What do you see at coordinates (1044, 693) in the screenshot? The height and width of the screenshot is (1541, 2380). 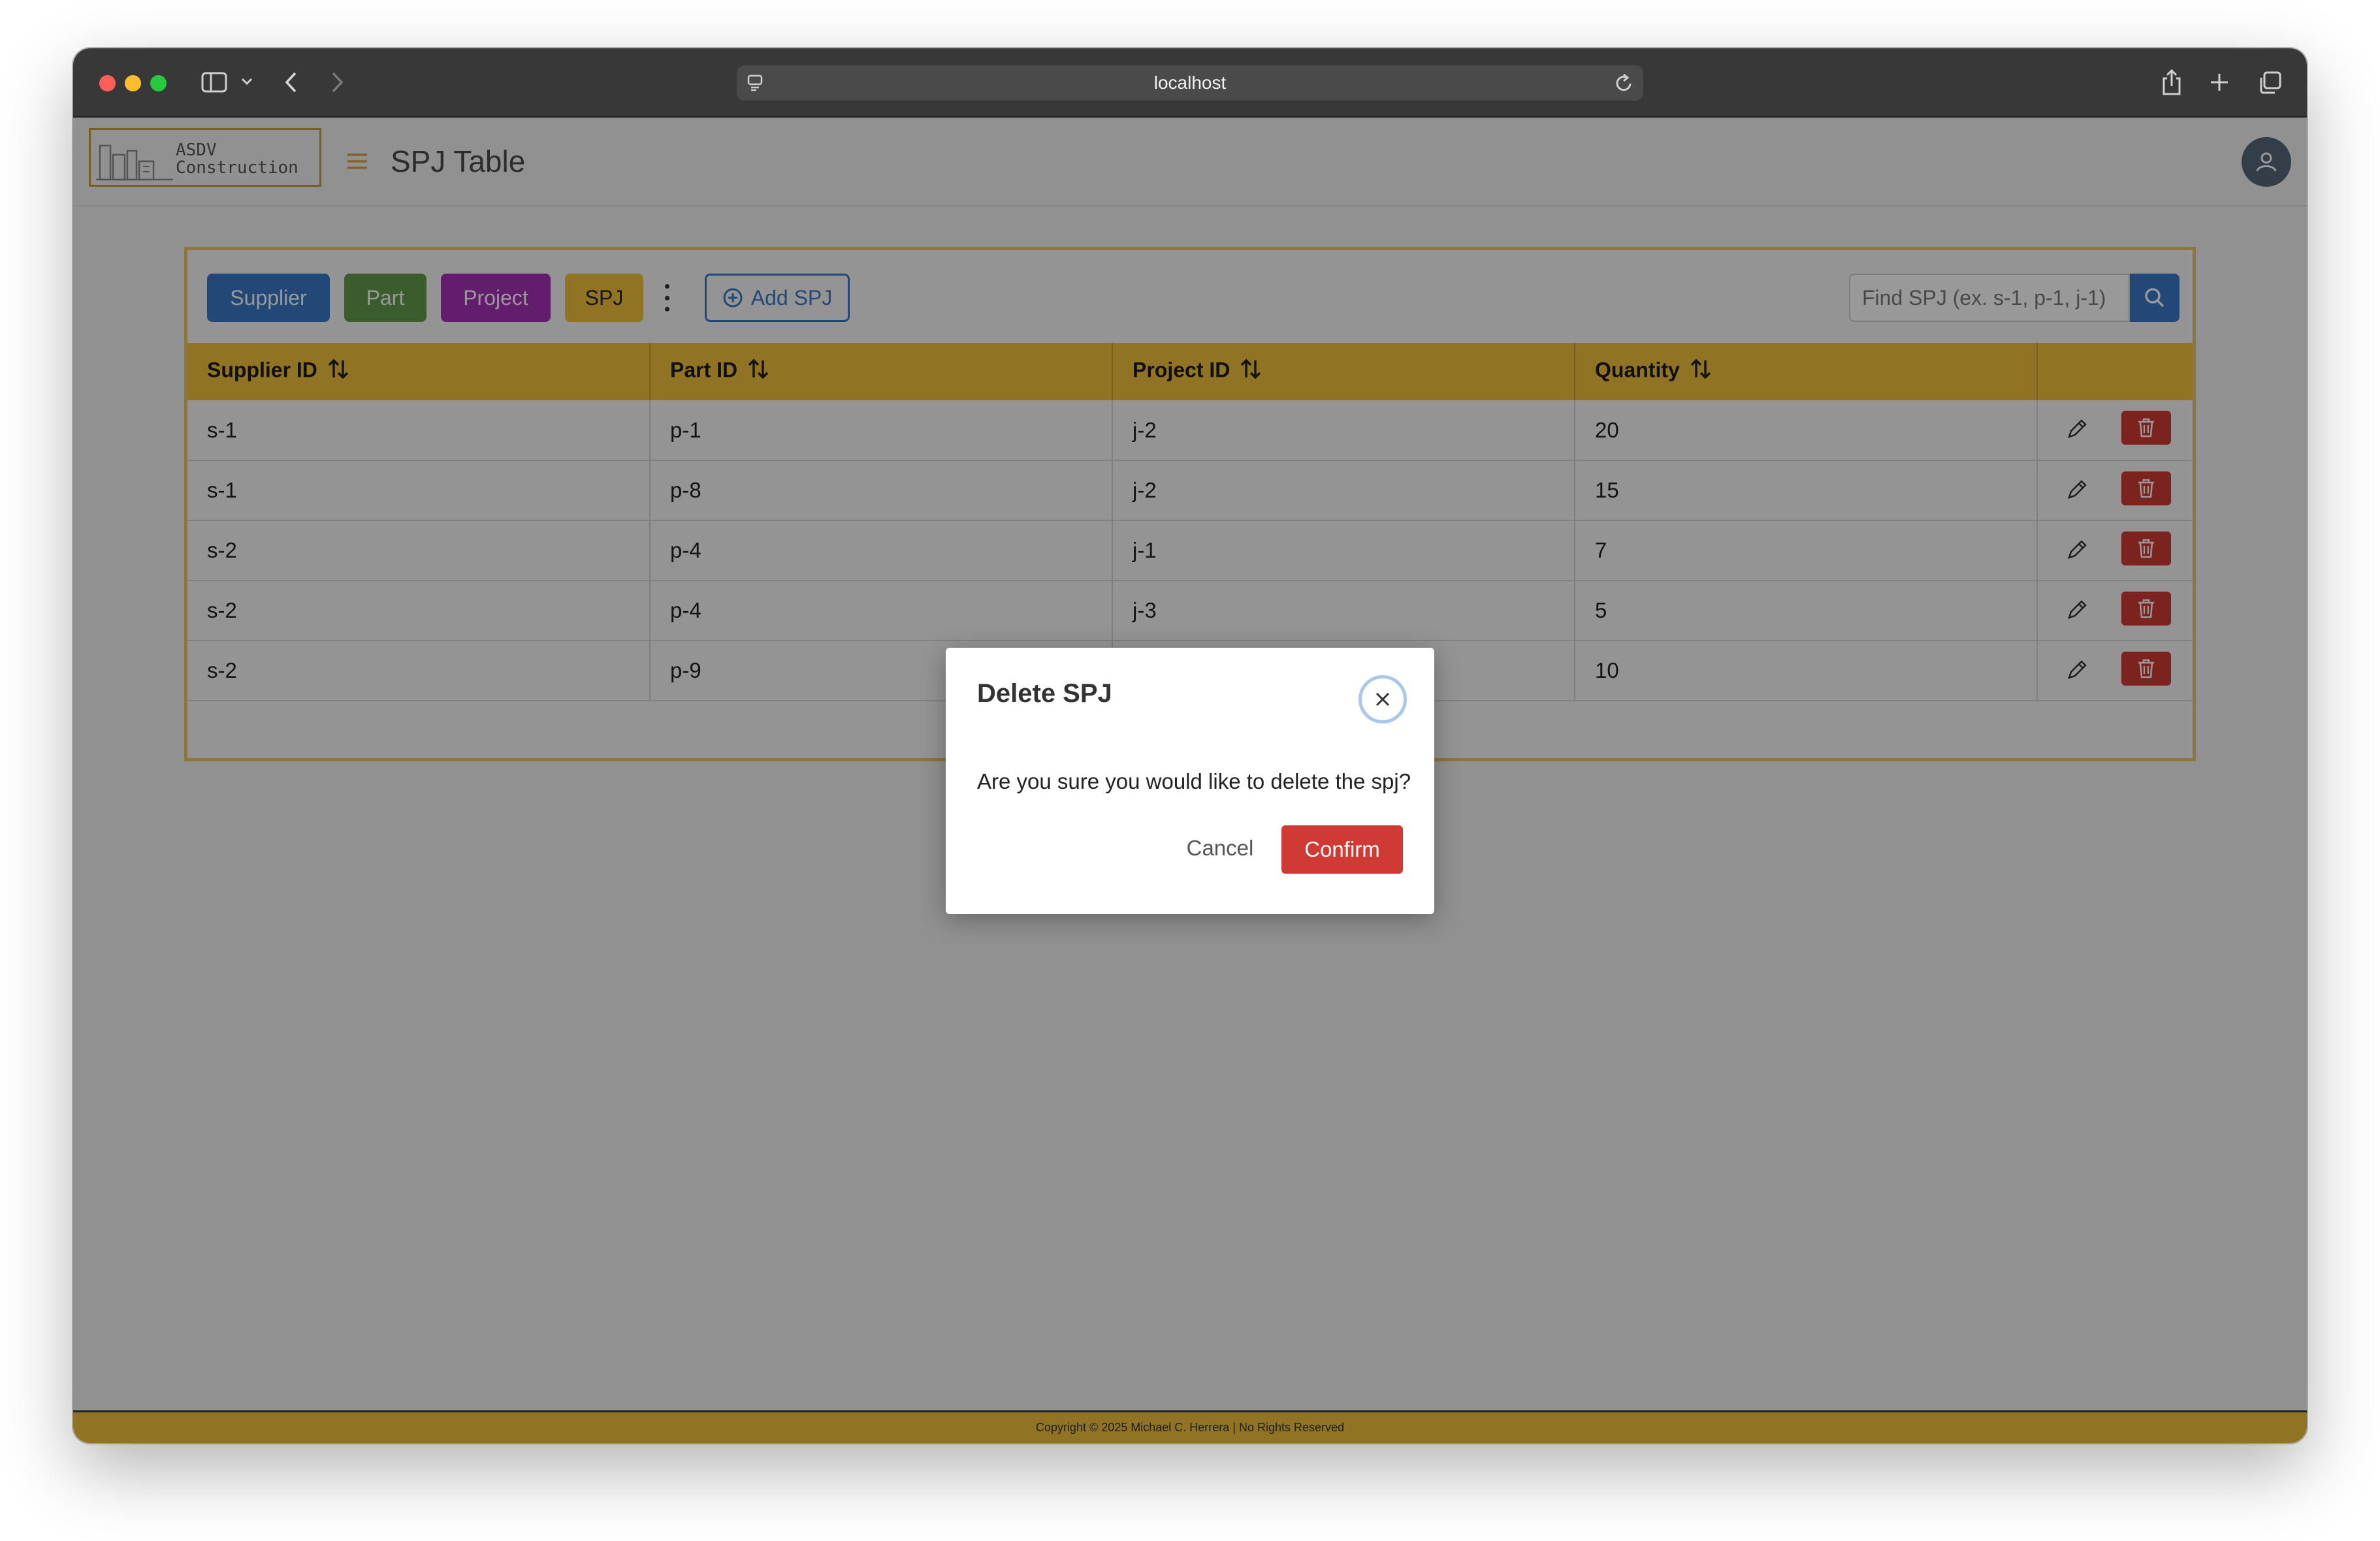 I see `dialog-title: Delete SPJ` at bounding box center [1044, 693].